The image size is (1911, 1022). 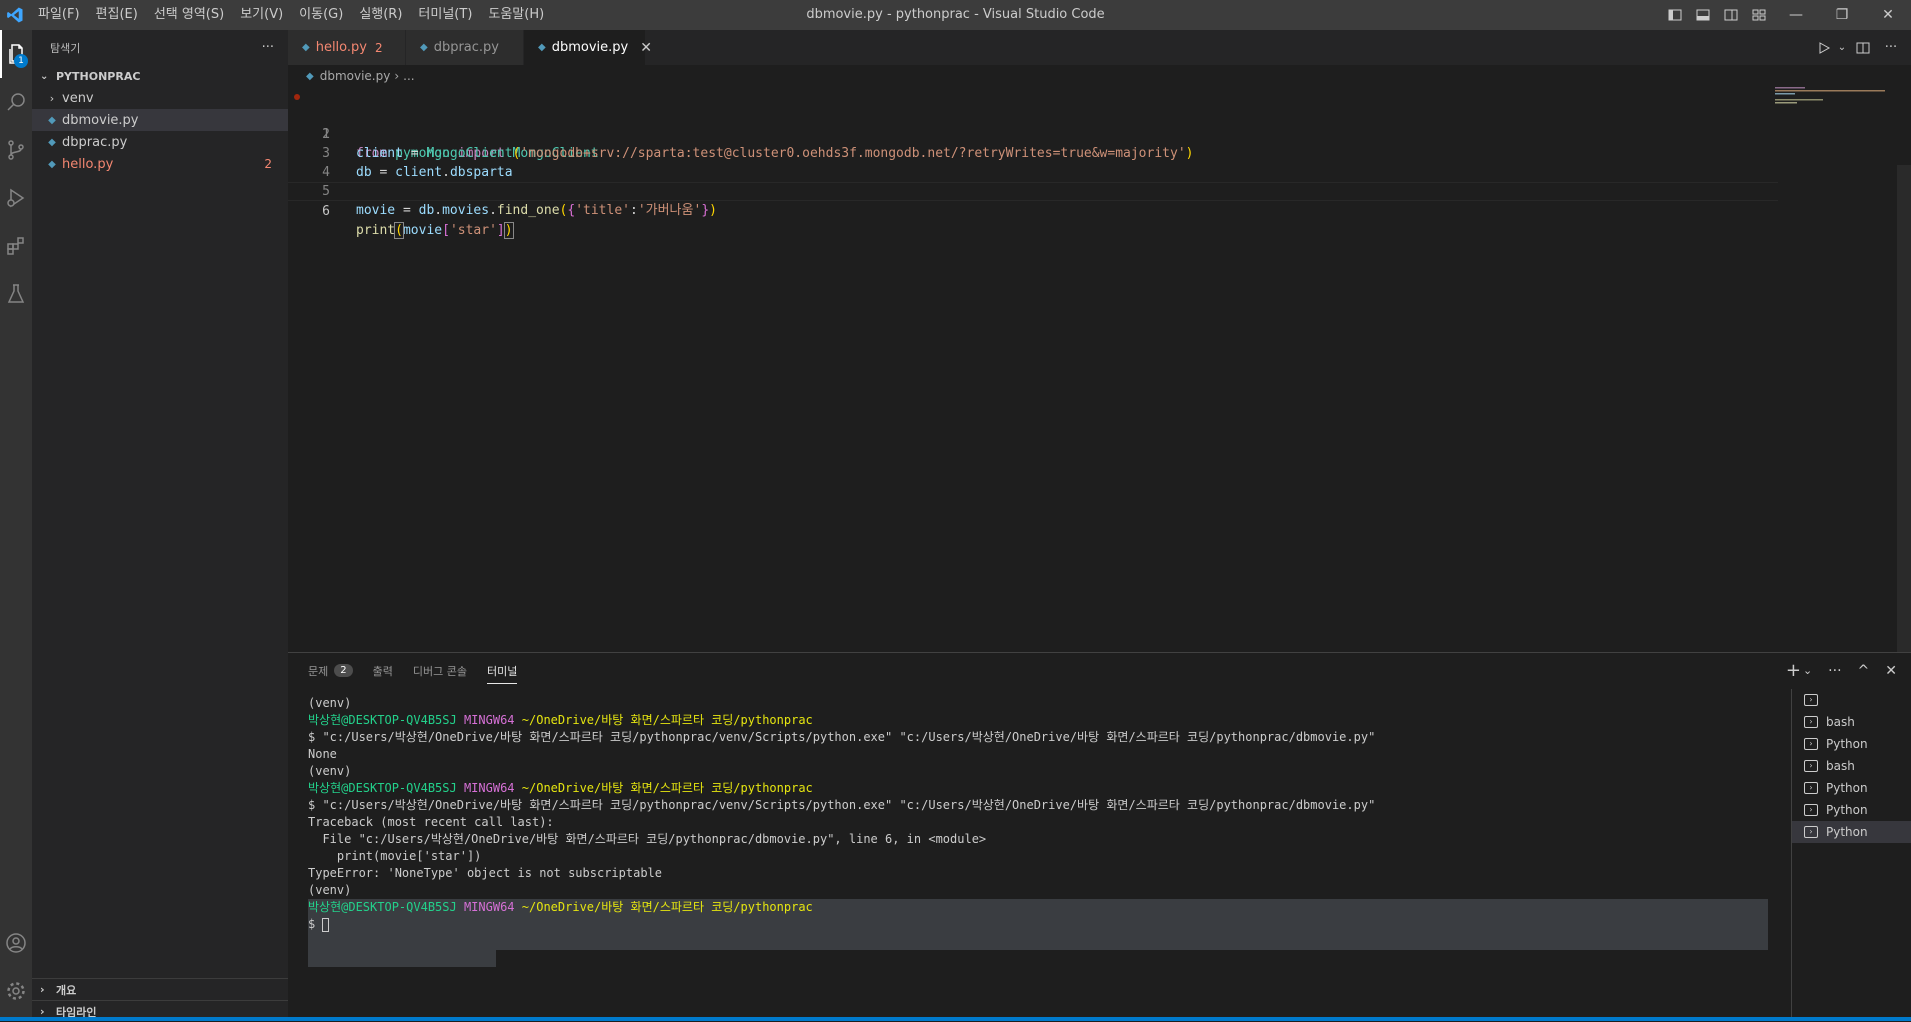 I want to click on toggle-panel-icon, so click(x=1703, y=15).